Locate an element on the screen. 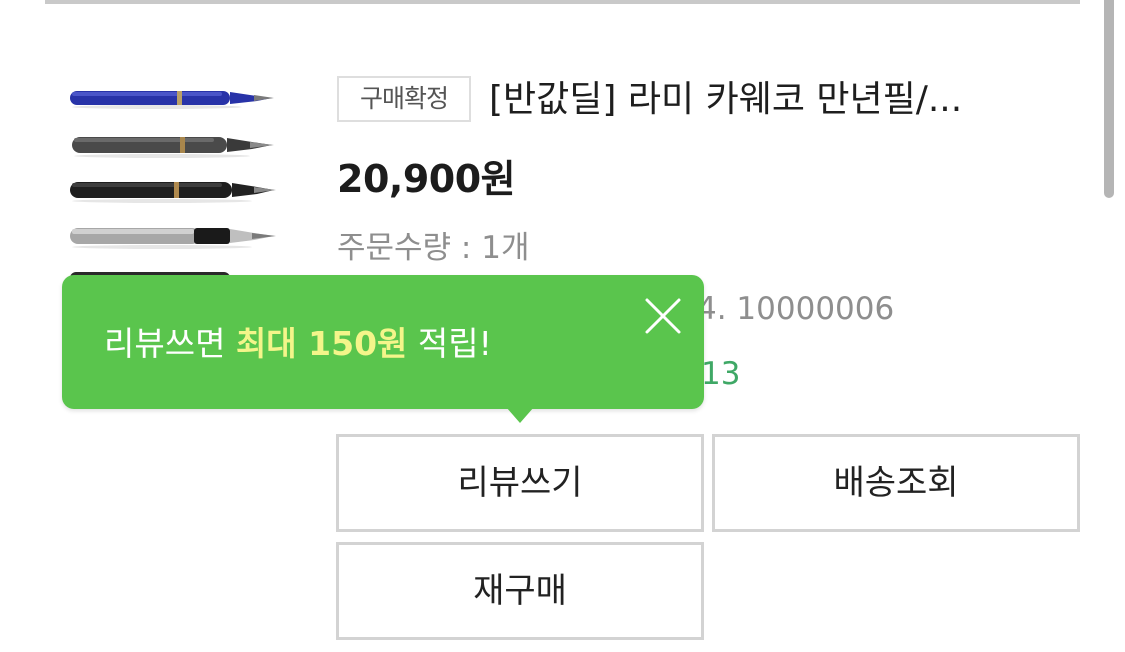 The height and width of the screenshot is (652, 1125). tooltip-message: 리뷰쓰면 최대 150원 적립! is located at coordinates (298, 344).